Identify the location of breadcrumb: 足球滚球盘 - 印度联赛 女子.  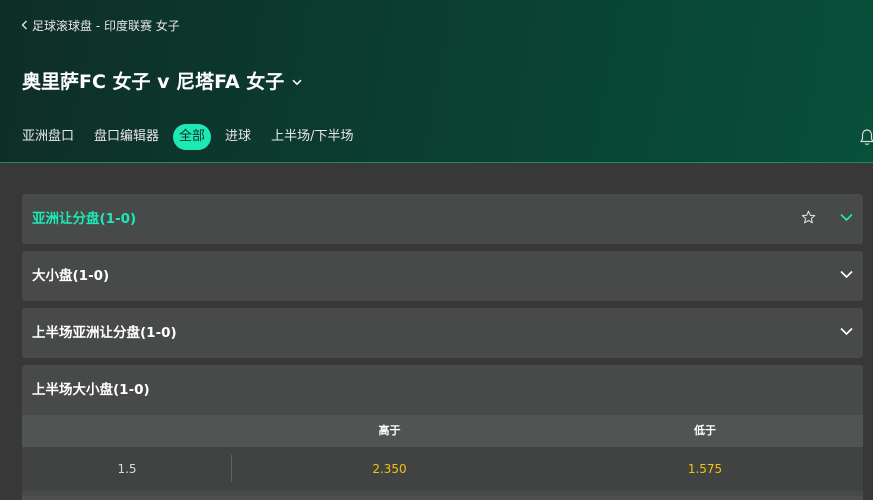
(100, 25).